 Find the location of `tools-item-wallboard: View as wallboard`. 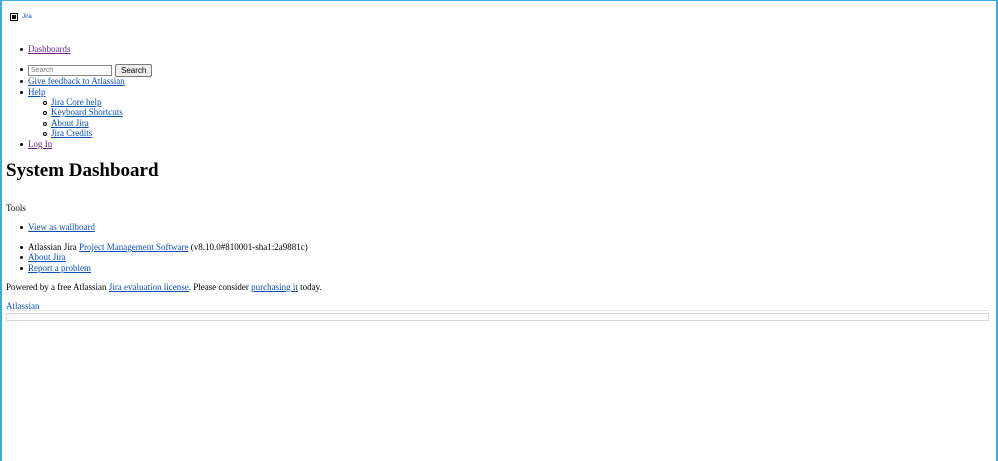

tools-item-wallboard: View as wallboard is located at coordinates (57, 227).